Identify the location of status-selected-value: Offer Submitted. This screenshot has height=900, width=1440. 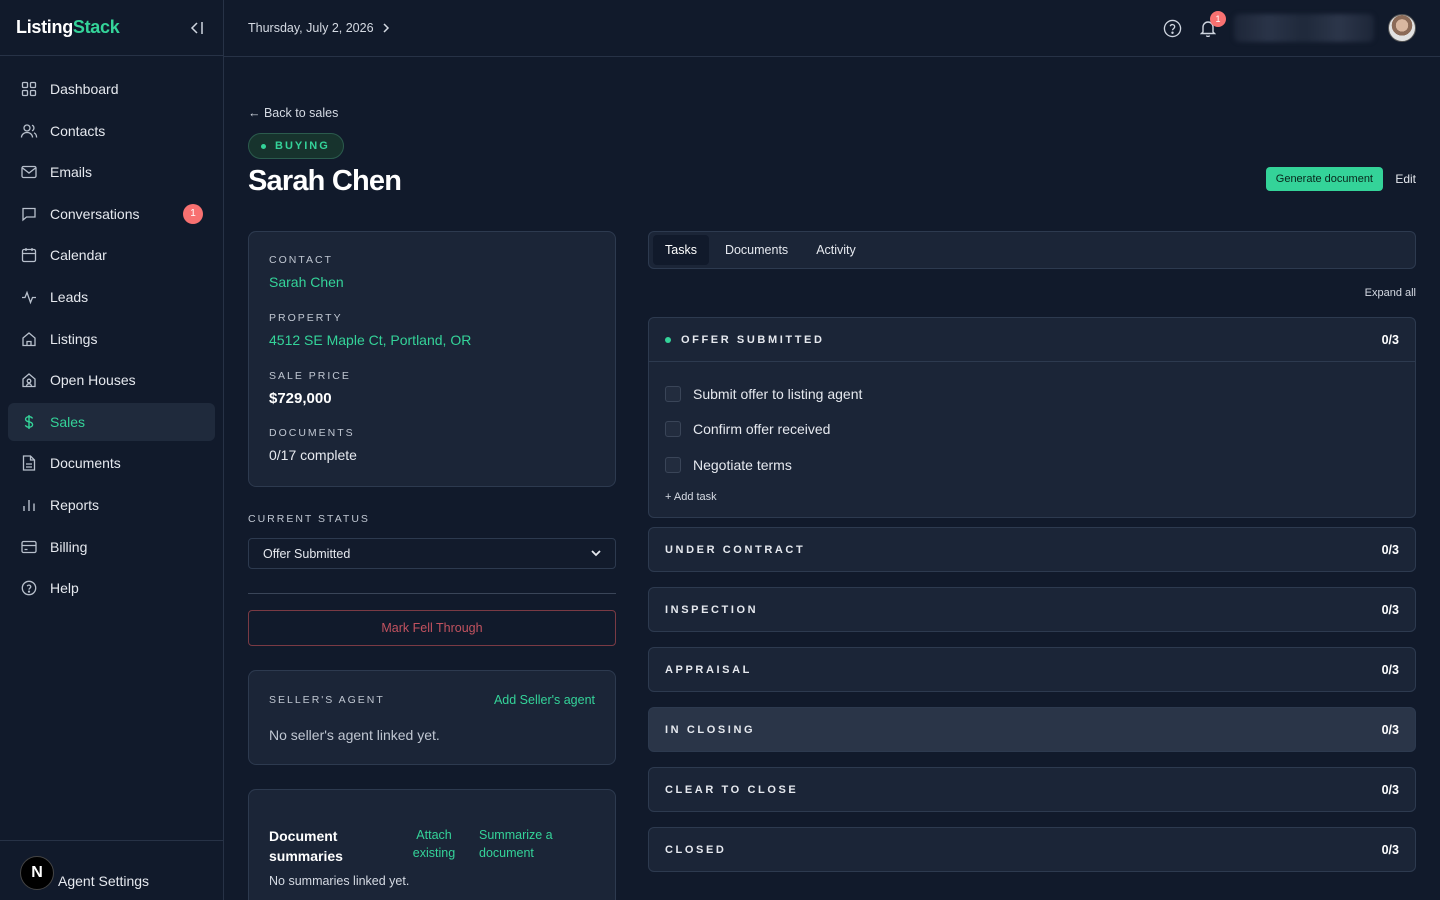
(307, 553).